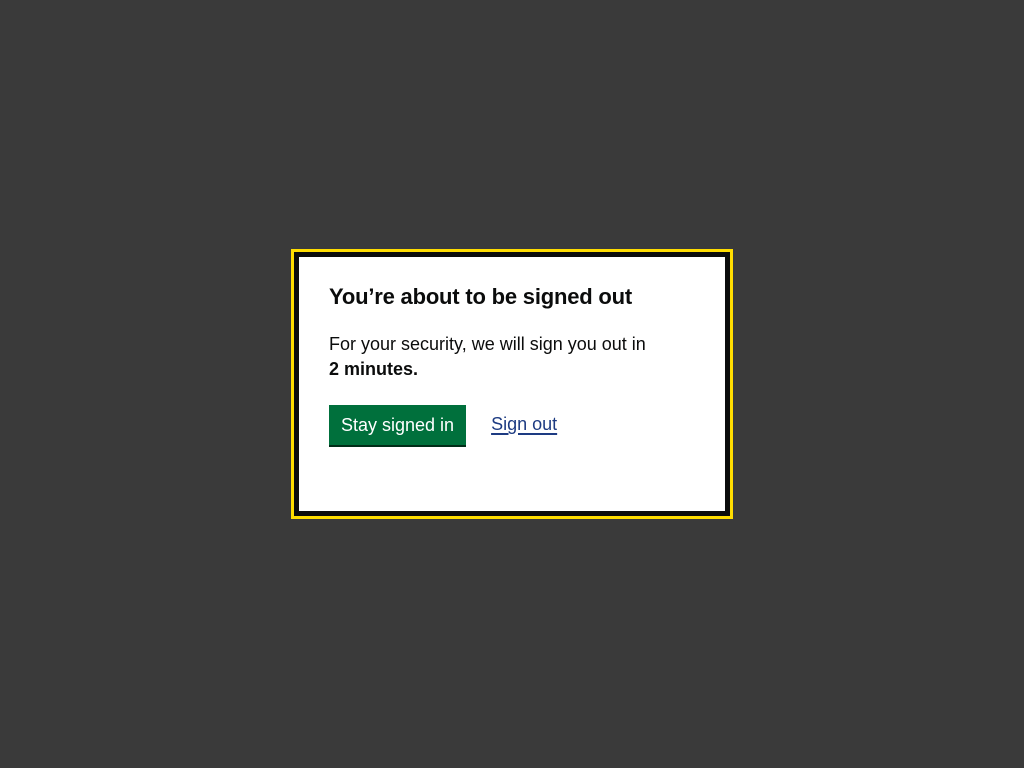 This screenshot has height=768, width=1024. I want to click on sign-out-link: Sign out, so click(524, 424).